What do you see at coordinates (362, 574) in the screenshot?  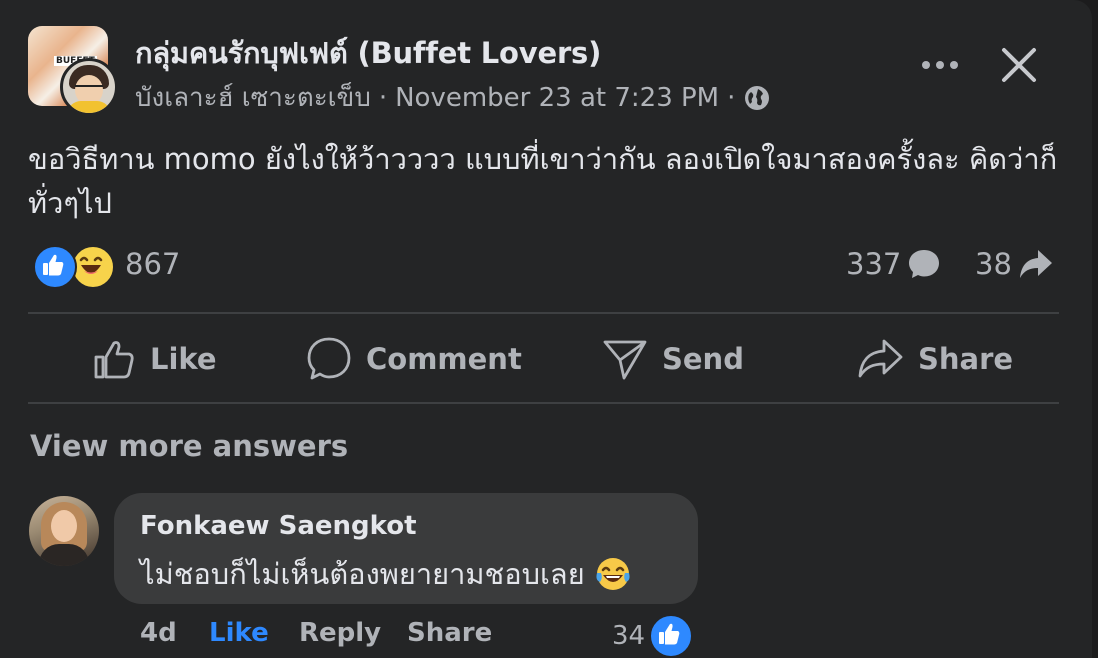 I see `comment-text-value: ไม่ชอบก็ไม่เห็นต้องพยายามชอบเลย` at bounding box center [362, 574].